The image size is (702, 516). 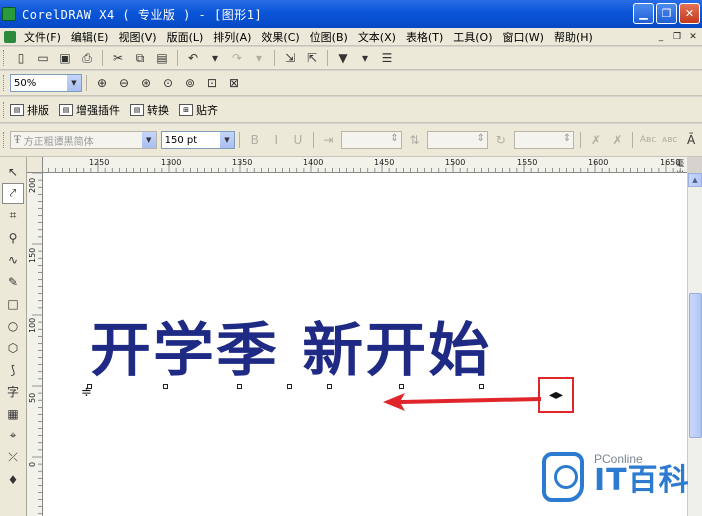 I want to click on menu-bitmaps: 位图(B), so click(x=332, y=37).